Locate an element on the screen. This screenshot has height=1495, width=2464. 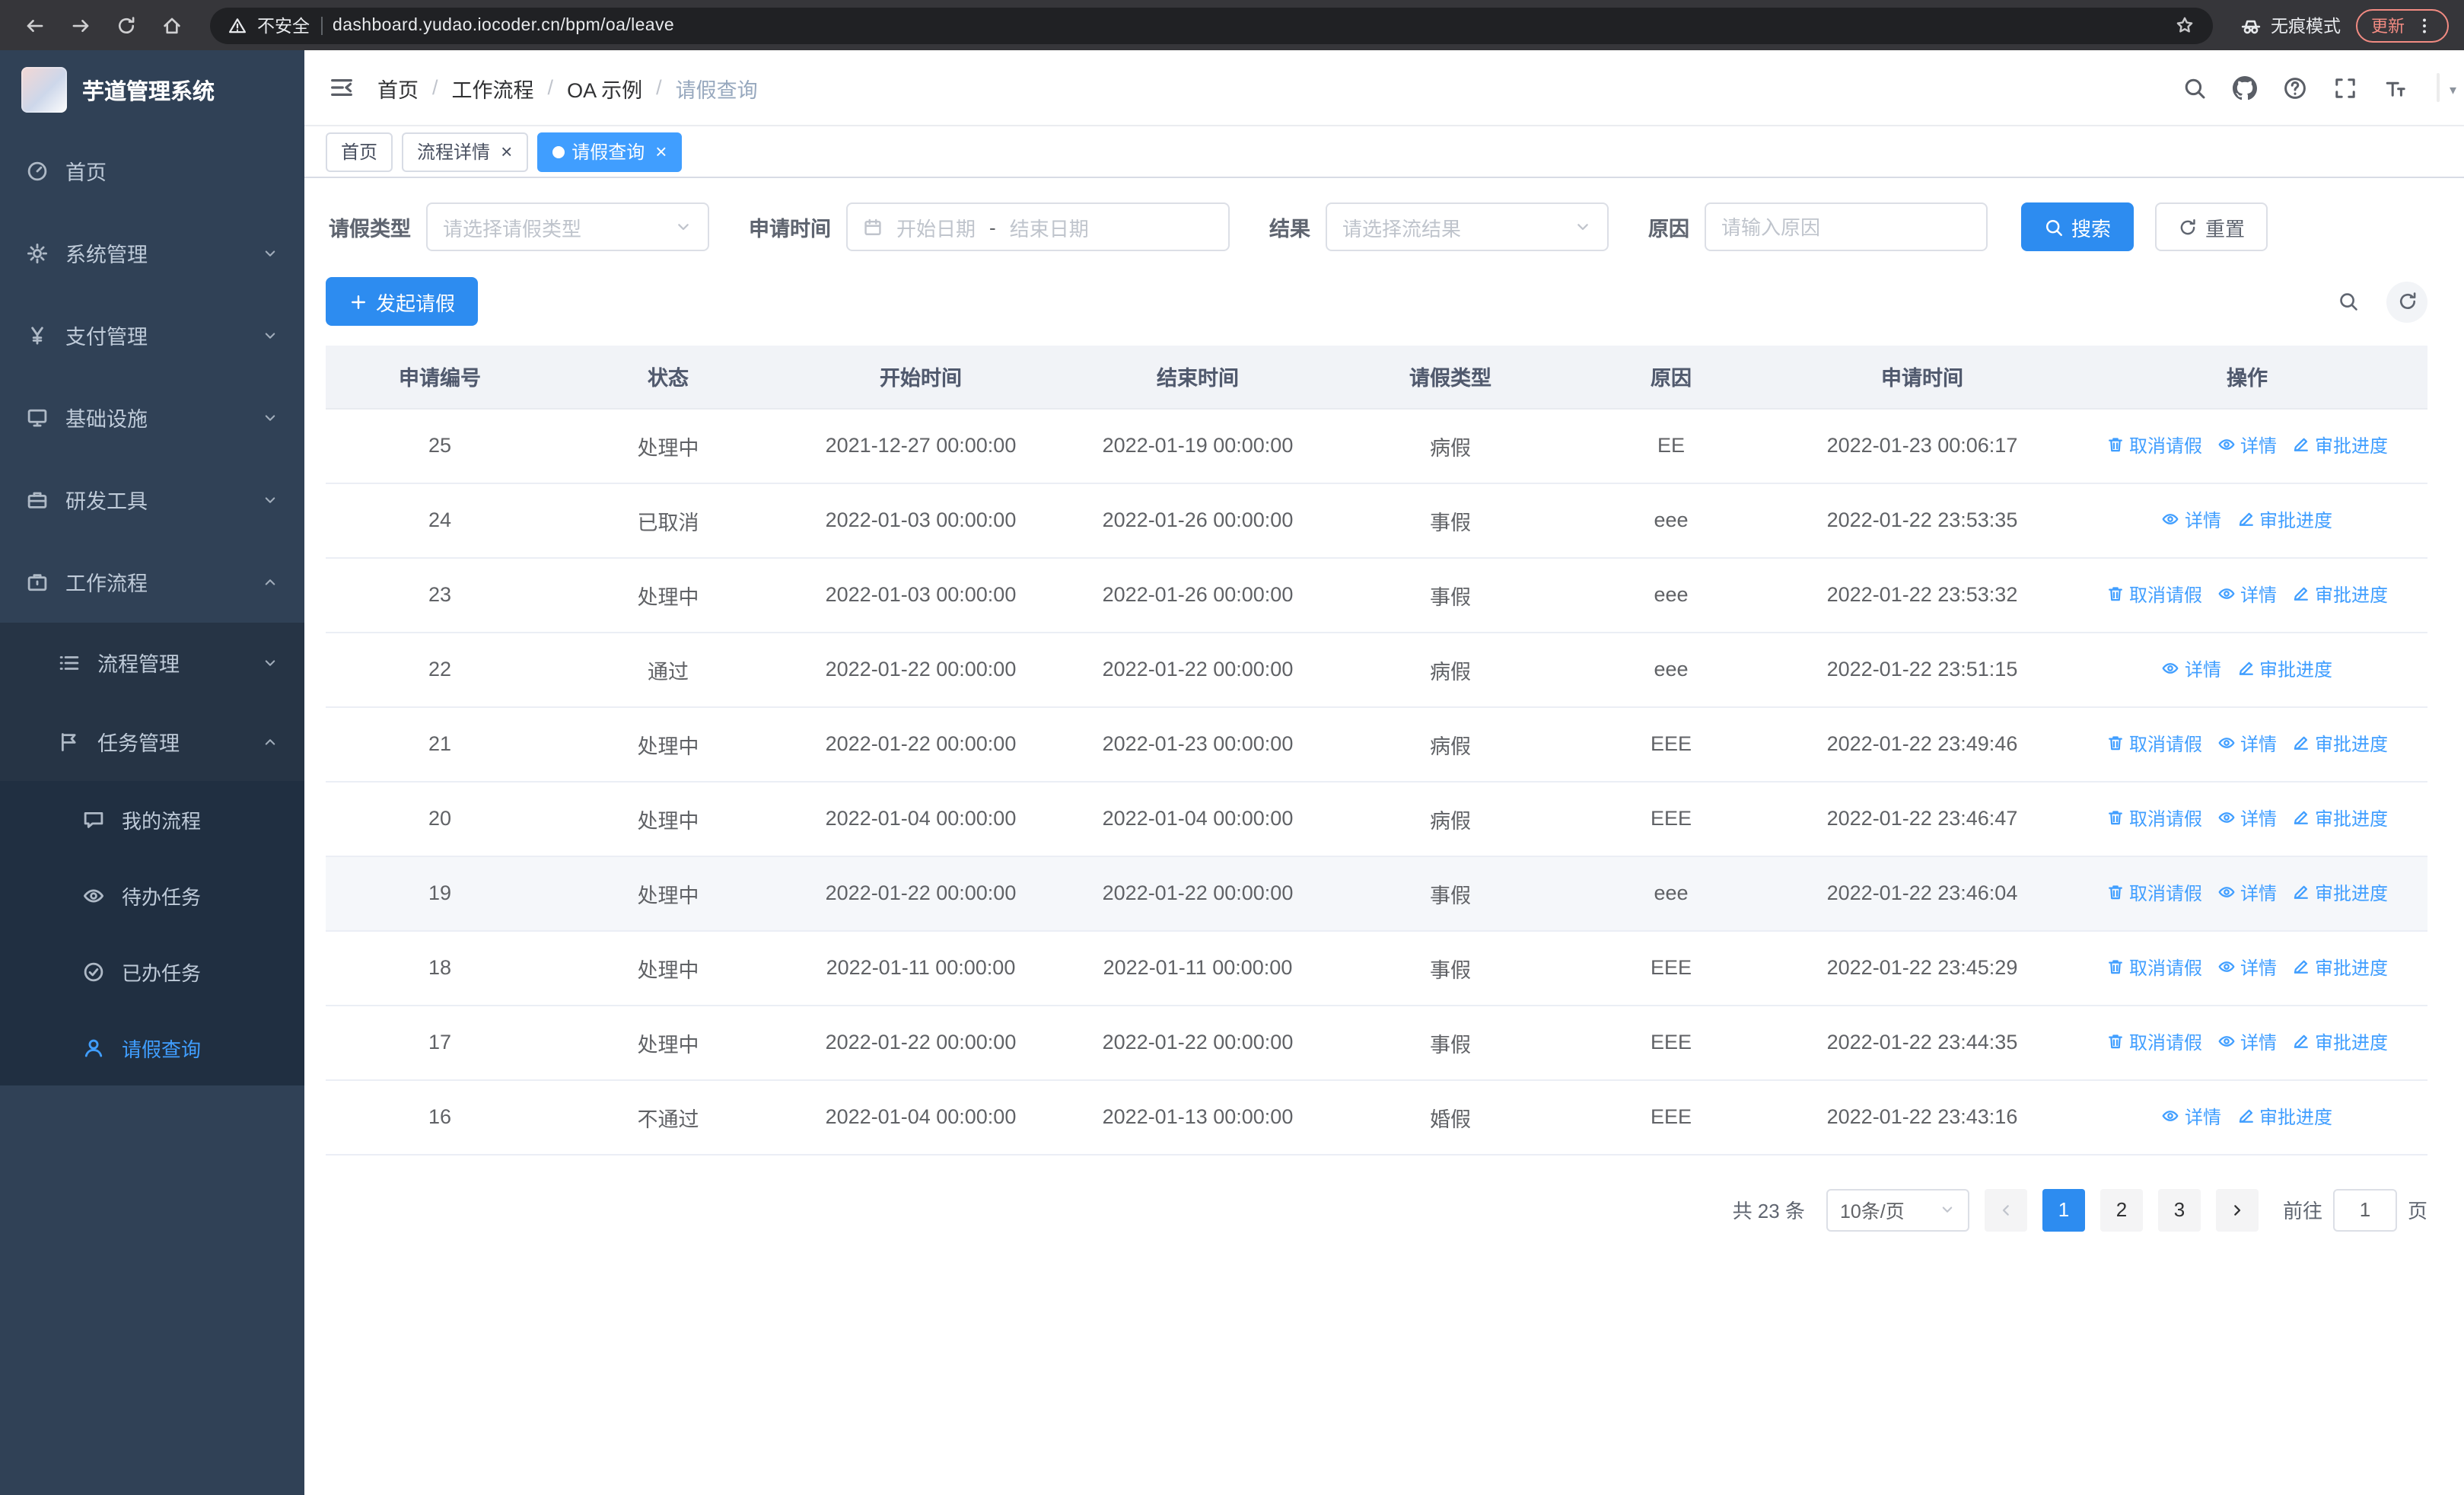
page-button-2: 2 is located at coordinates (2121, 1210).